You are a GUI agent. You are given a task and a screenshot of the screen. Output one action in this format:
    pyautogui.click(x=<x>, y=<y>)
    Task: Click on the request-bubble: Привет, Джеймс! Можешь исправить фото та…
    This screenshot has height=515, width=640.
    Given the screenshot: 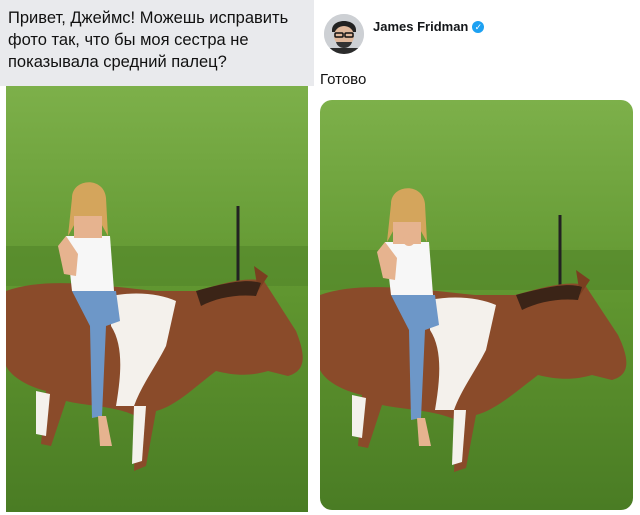 What is the action you would take?
    pyautogui.click(x=157, y=43)
    